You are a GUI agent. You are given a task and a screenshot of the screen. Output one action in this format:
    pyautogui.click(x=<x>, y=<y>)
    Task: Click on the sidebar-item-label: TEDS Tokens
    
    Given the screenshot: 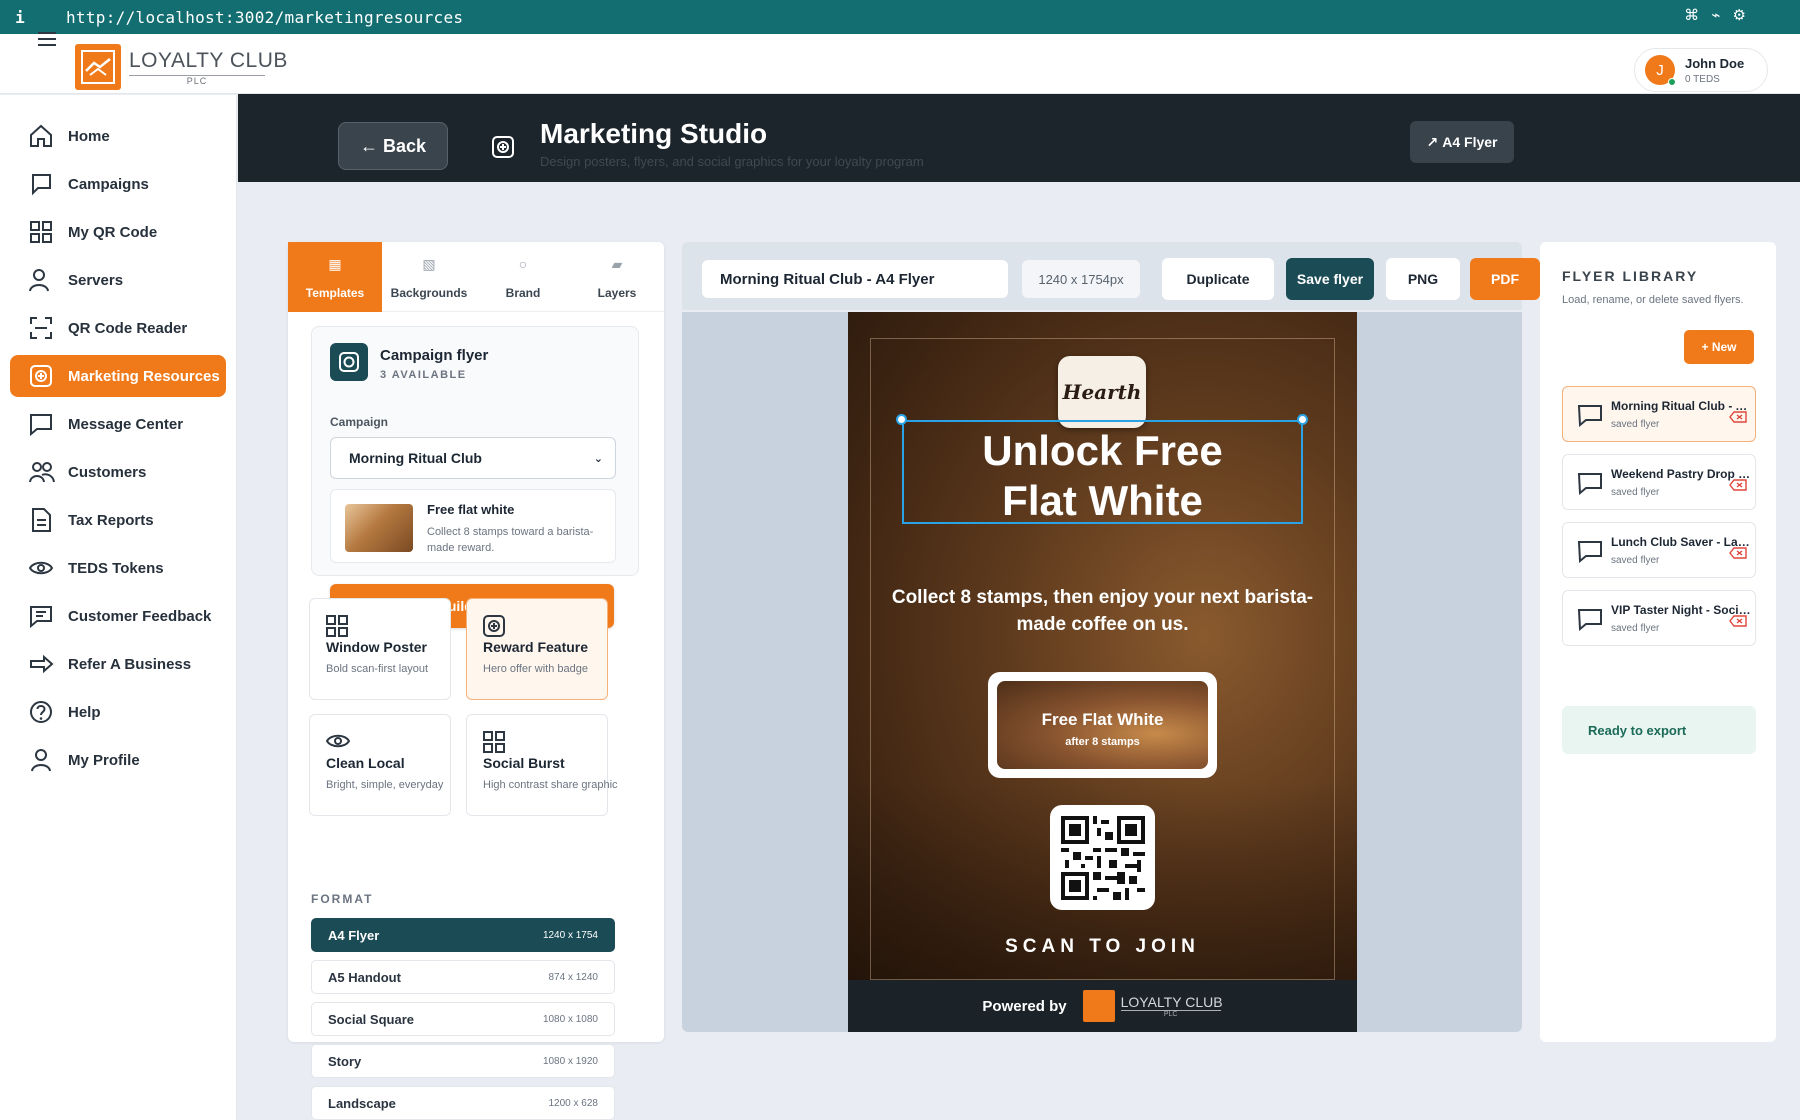 What is the action you would take?
    pyautogui.click(x=116, y=568)
    